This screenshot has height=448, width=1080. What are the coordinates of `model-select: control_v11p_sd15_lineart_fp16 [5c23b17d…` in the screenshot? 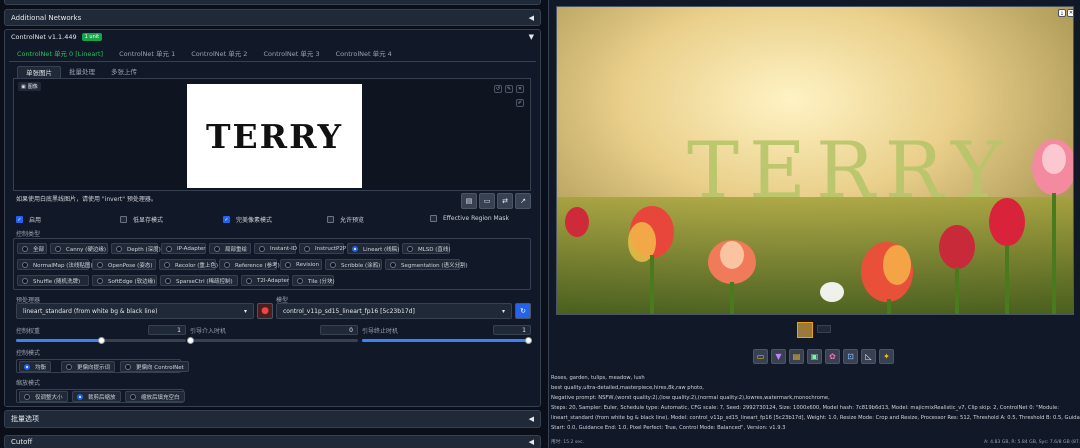 It's located at (394, 311).